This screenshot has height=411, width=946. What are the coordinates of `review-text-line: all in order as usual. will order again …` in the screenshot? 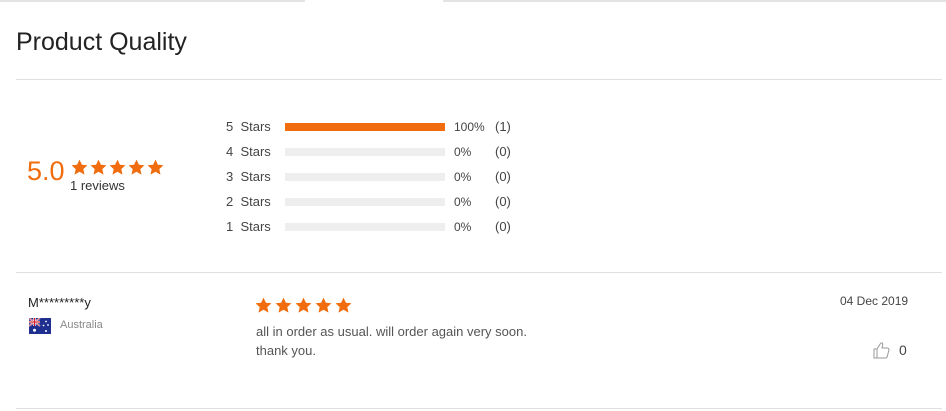 It's located at (391, 331).